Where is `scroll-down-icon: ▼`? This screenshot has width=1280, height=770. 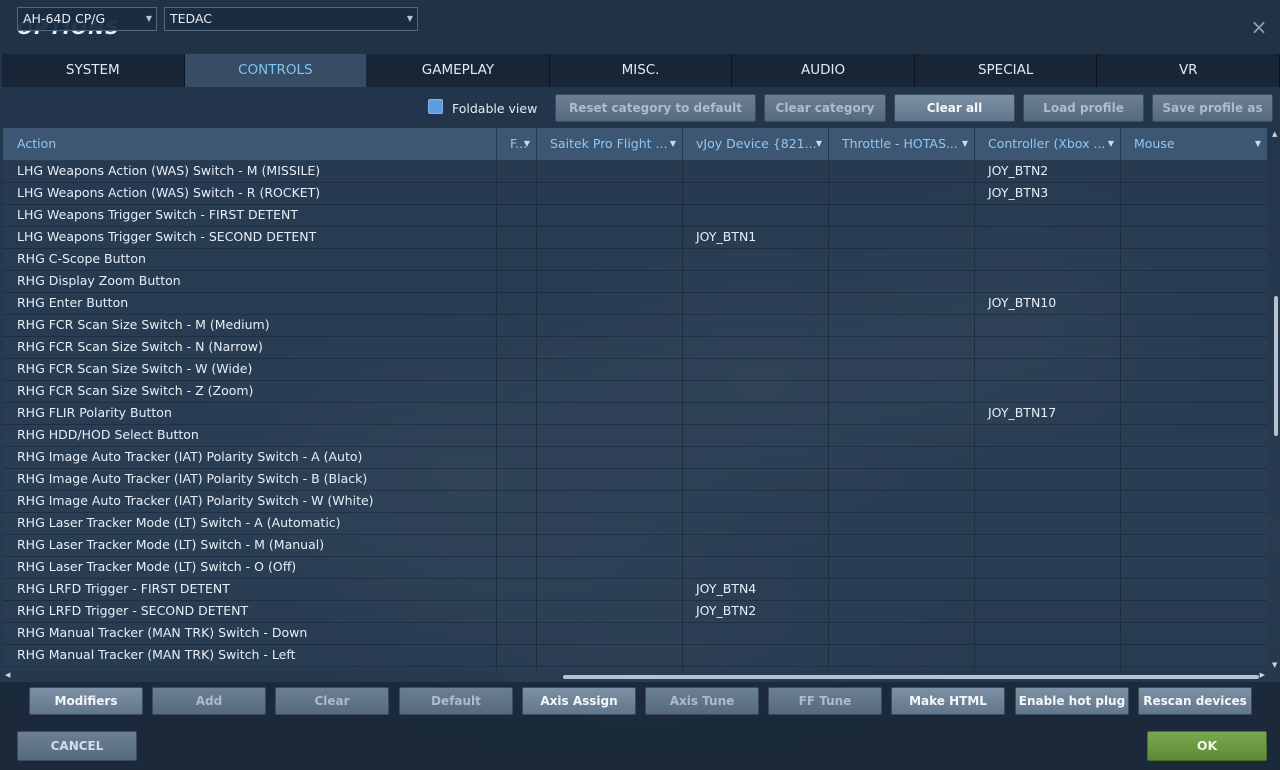
scroll-down-icon: ▼ is located at coordinates (1274, 665).